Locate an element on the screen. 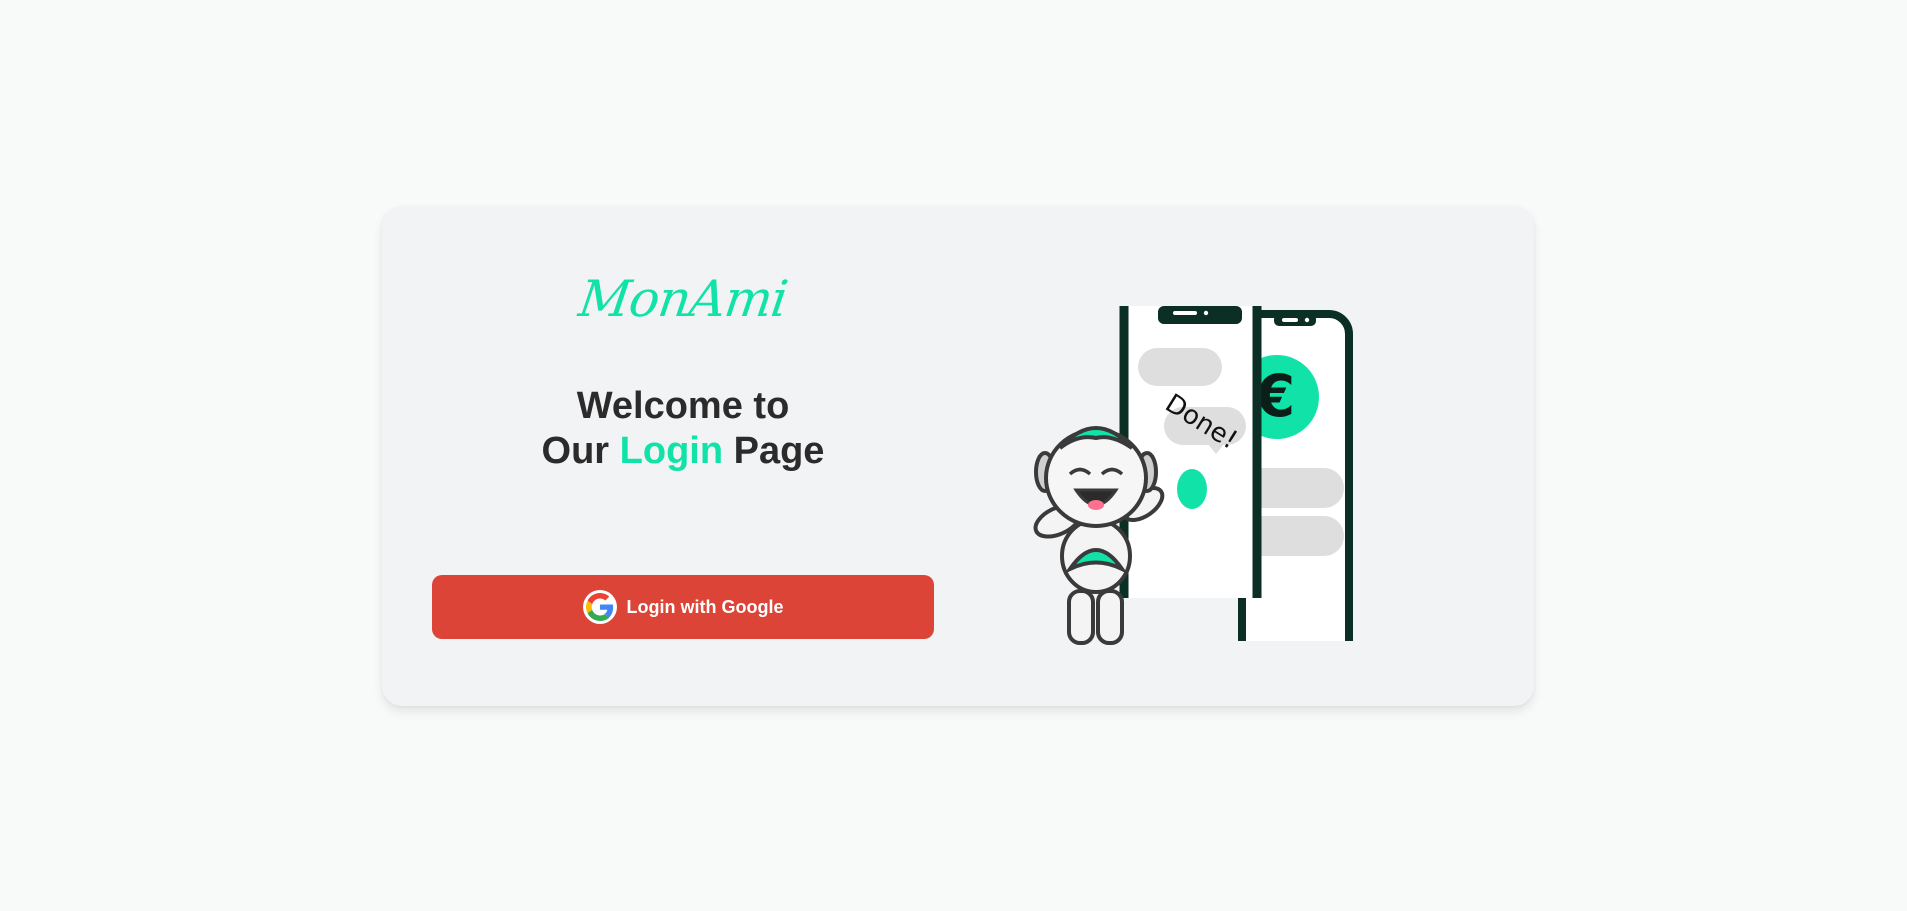 This screenshot has height=911, width=1907. headline-line-2: Our Login Page is located at coordinates (683, 451).